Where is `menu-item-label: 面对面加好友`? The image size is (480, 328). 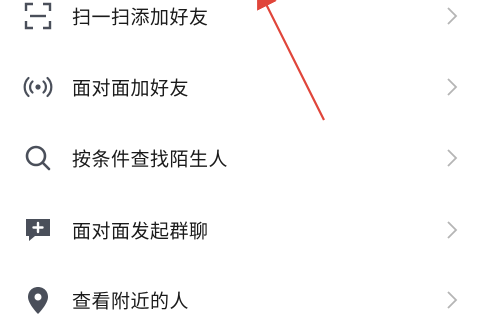
menu-item-label: 面对面加好友 is located at coordinates (131, 88).